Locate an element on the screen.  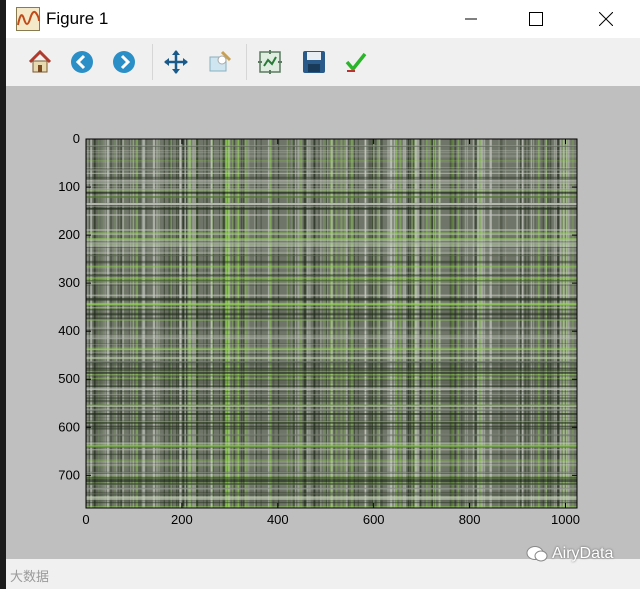
y-tick-label: 100 is located at coordinates (69, 186).